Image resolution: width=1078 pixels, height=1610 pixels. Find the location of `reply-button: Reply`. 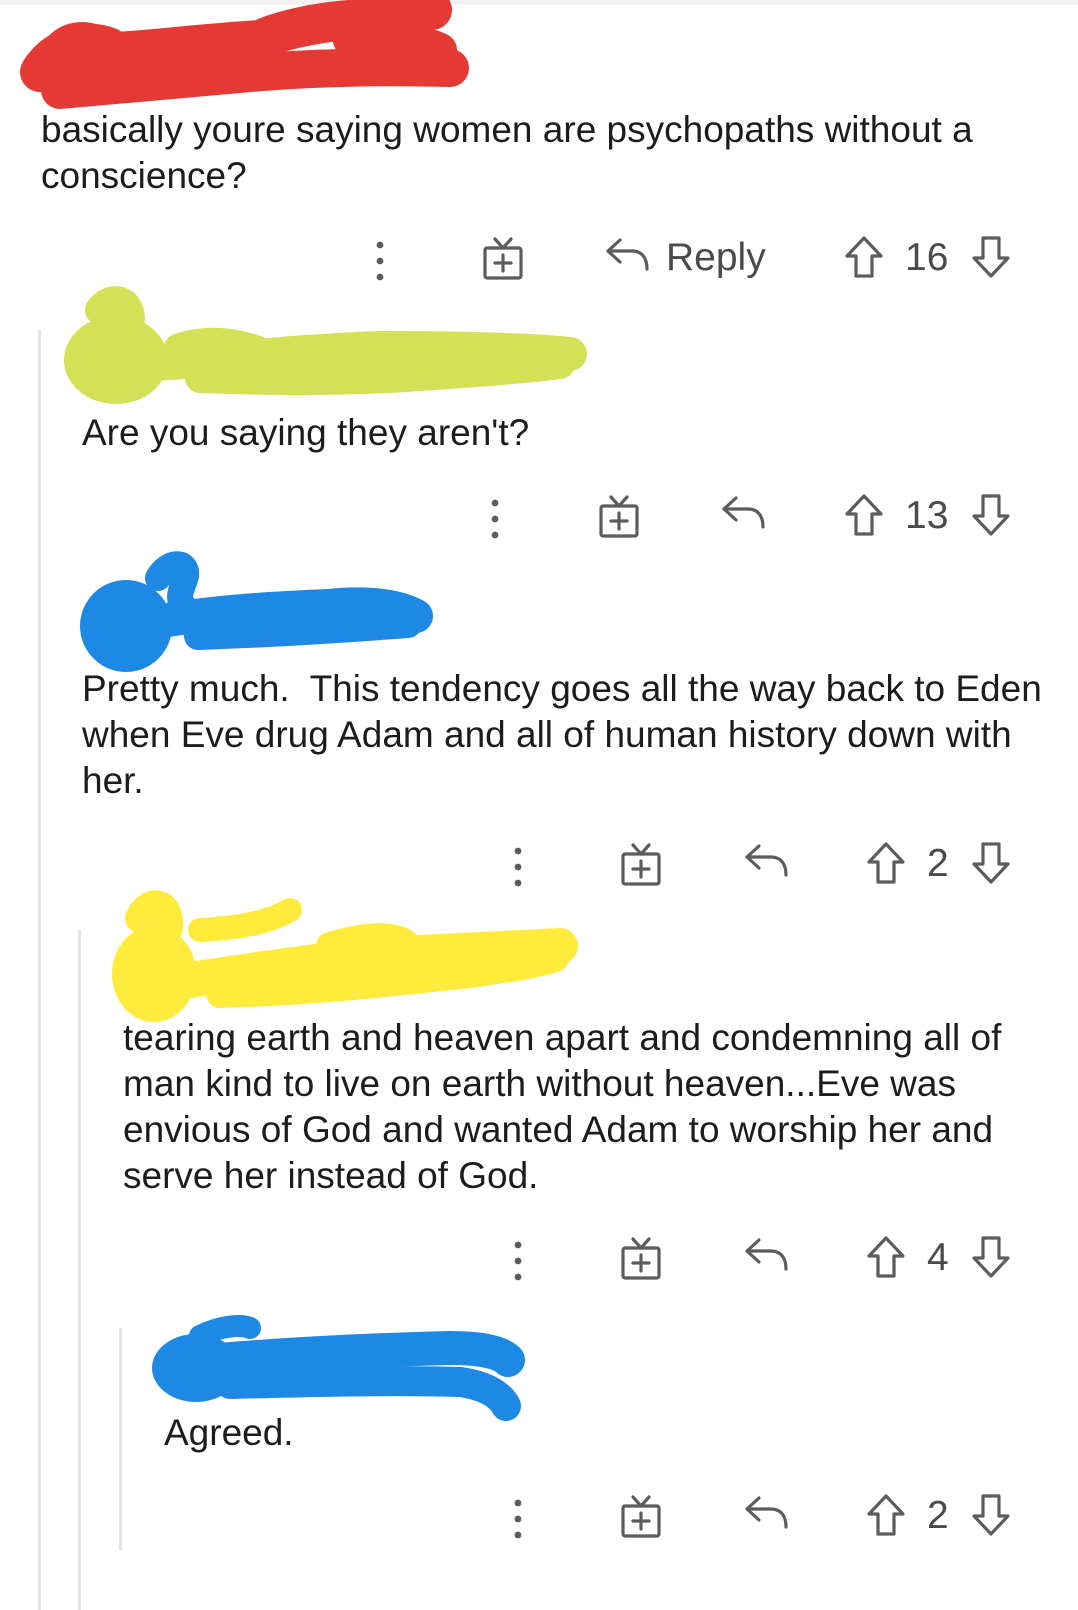

reply-button: Reply is located at coordinates (716, 258).